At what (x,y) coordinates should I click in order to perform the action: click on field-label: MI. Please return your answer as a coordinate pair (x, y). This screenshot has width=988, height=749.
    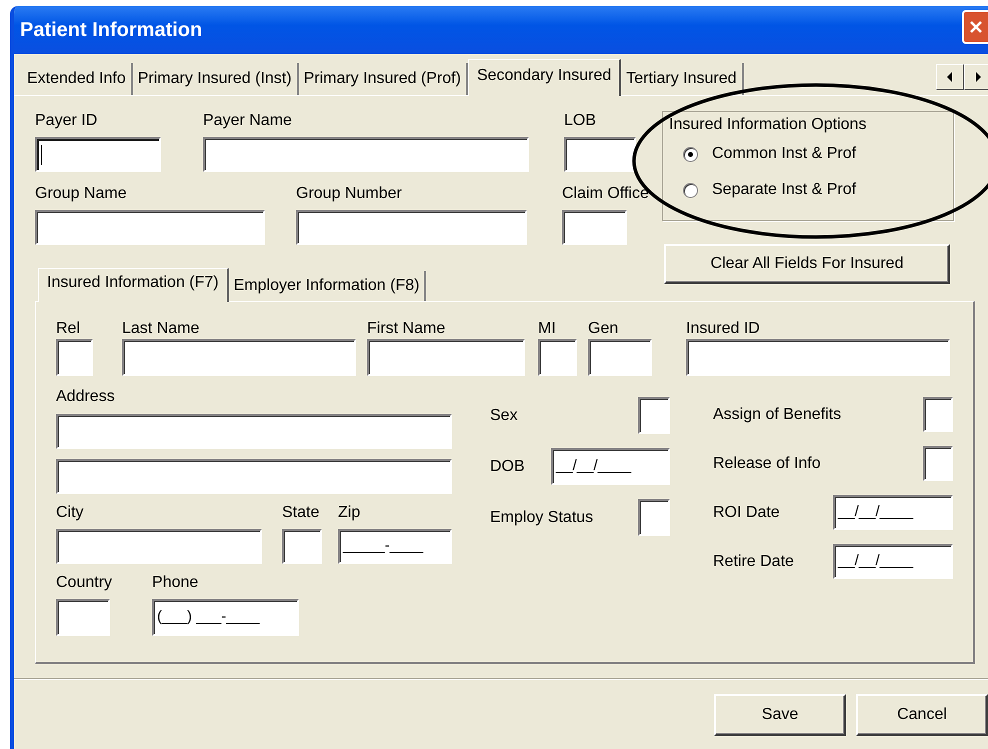
    Looking at the image, I should click on (547, 329).